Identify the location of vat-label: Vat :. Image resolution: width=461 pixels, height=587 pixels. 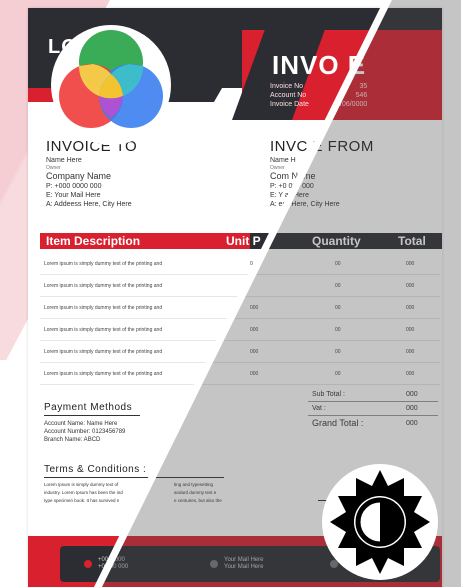
(319, 408).